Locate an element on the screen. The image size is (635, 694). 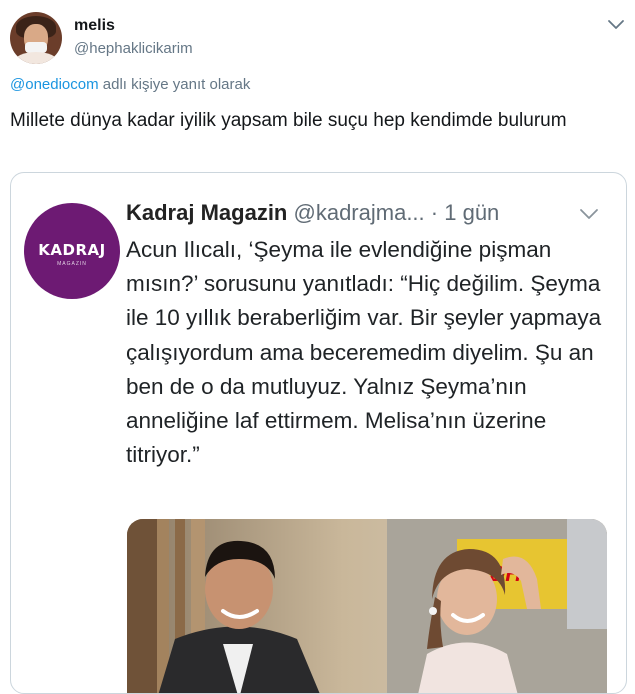
avatar-body is located at coordinates (36, 58).